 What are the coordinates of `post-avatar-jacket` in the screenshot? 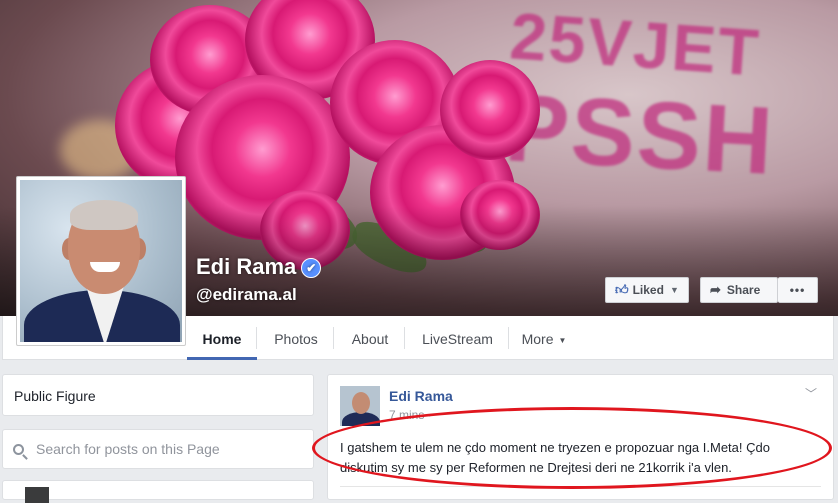 It's located at (361, 419).